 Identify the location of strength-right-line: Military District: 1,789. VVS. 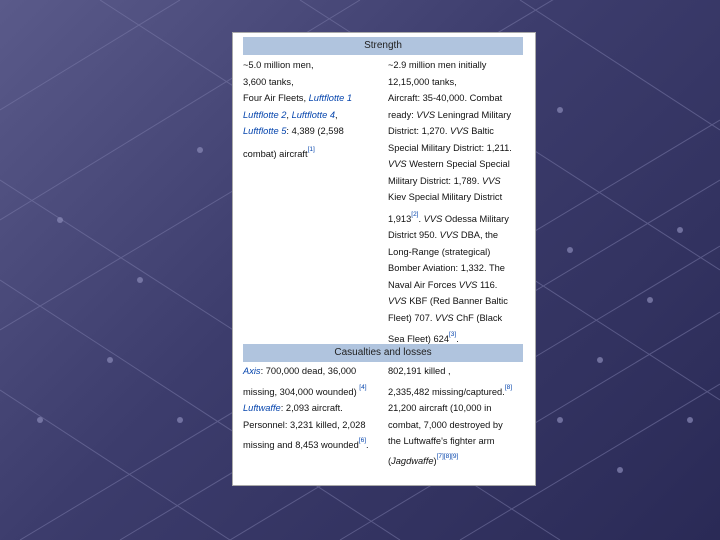
(457, 181).